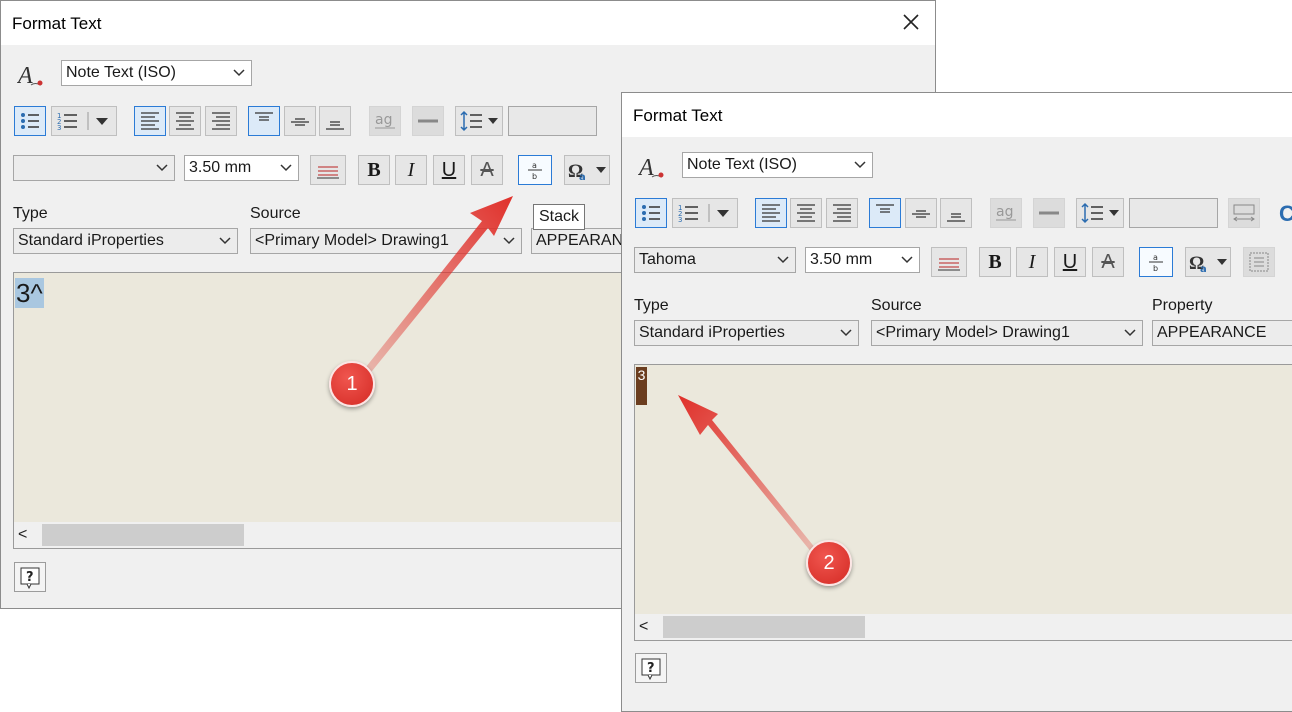 The image size is (1292, 712). What do you see at coordinates (1259, 262) in the screenshot?
I see `text-box-button` at bounding box center [1259, 262].